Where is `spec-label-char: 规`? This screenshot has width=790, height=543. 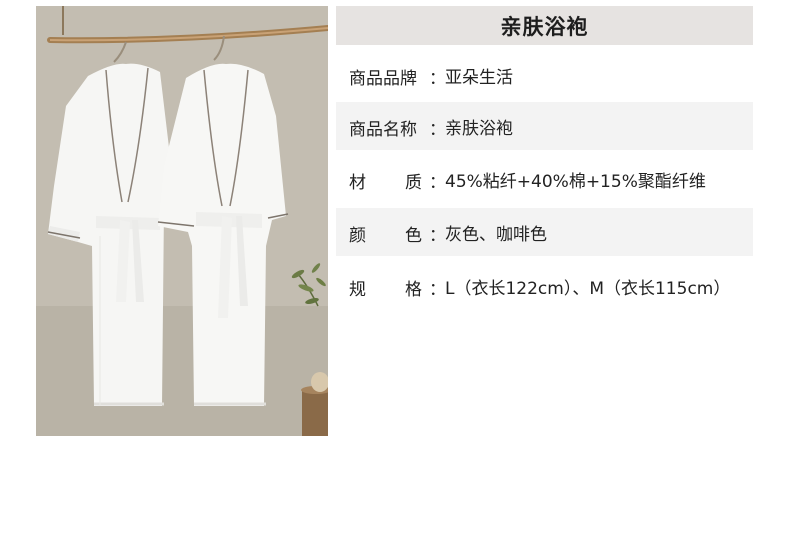 spec-label-char: 规 is located at coordinates (357, 290).